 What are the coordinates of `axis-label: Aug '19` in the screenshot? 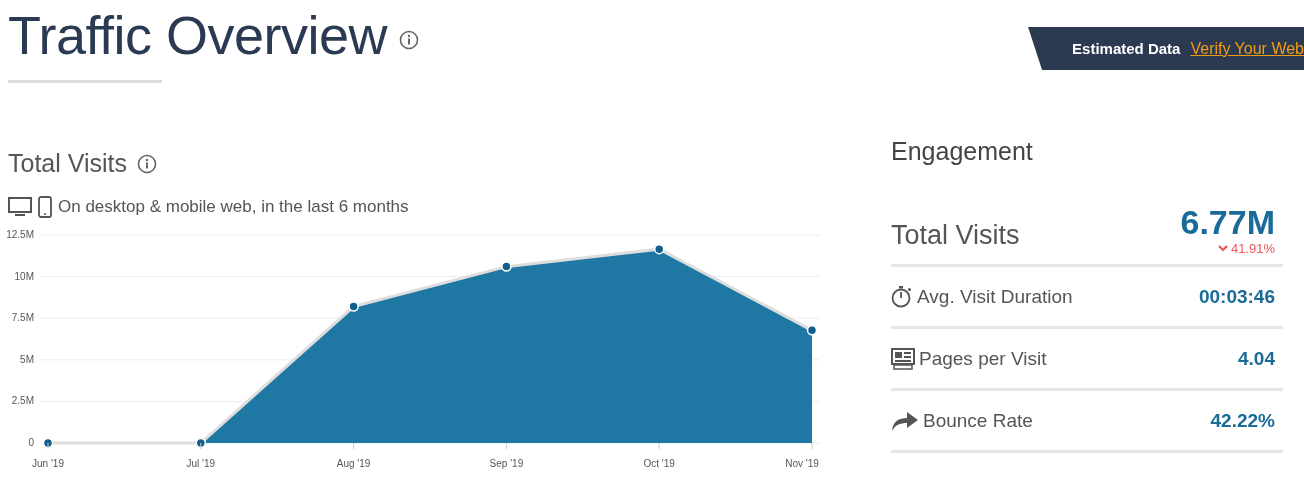 It's located at (353, 463).